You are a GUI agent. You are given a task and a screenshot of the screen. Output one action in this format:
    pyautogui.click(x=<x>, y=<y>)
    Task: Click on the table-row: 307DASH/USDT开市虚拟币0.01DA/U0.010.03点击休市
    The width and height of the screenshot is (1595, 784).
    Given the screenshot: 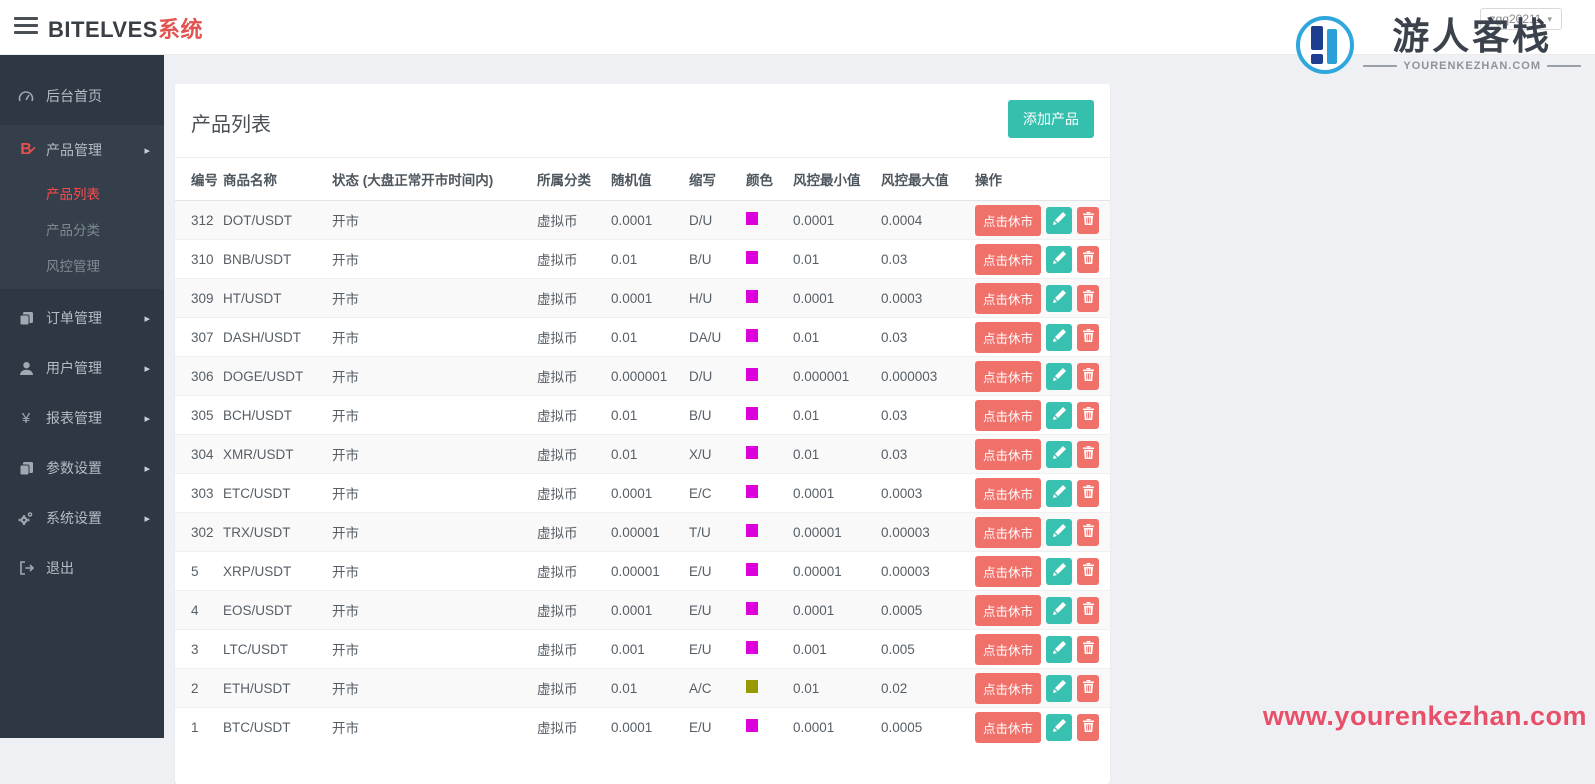 What is the action you would take?
    pyautogui.click(x=642, y=337)
    